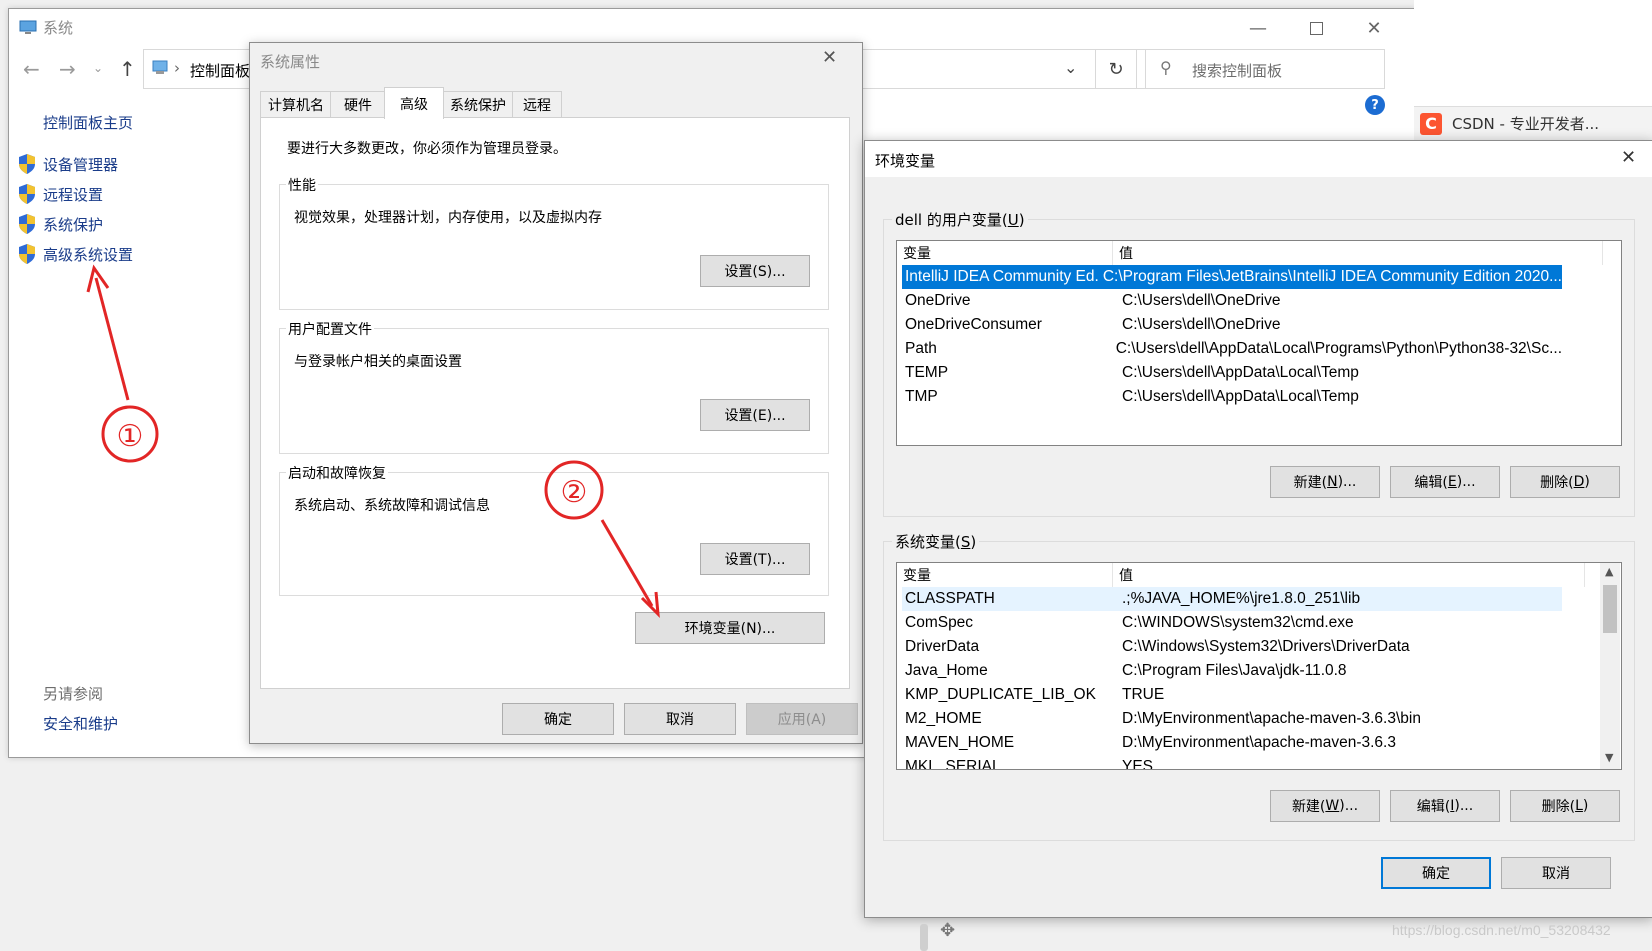 This screenshot has width=1652, height=951. Describe the element at coordinates (1375, 105) in the screenshot. I see `help-icon: ?` at that location.